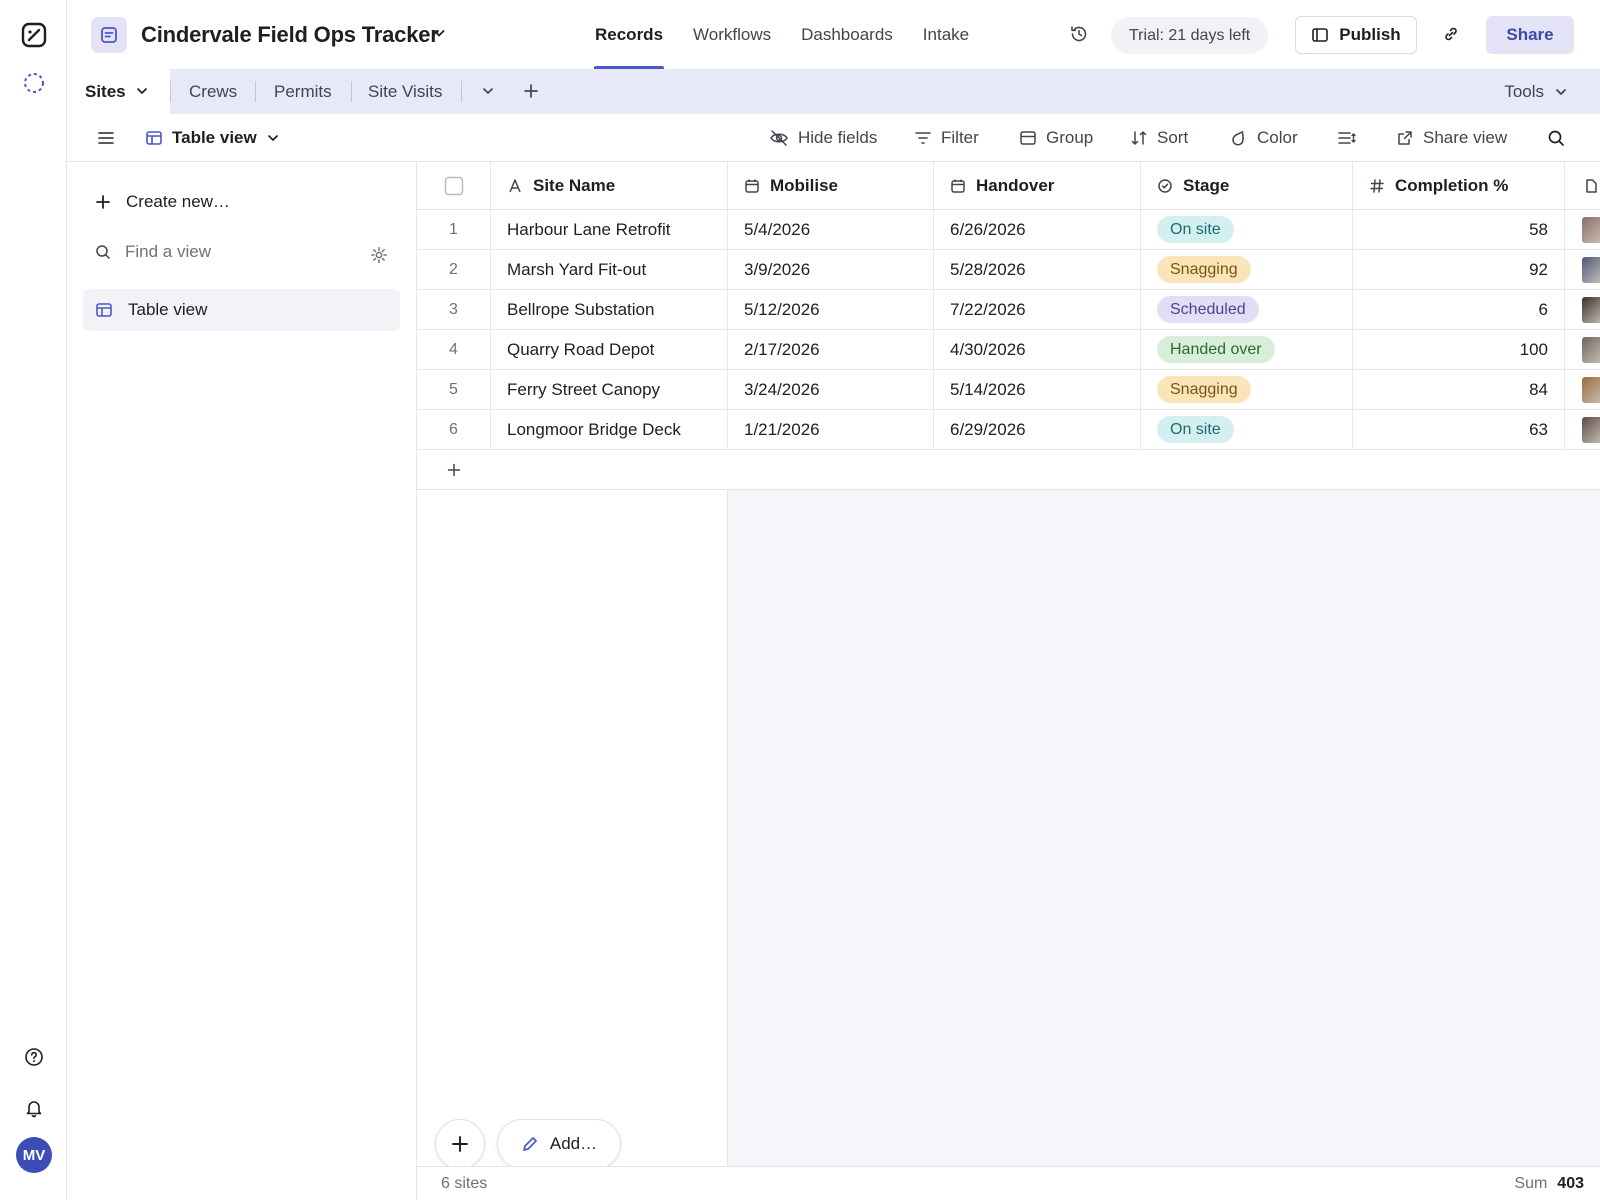 The width and height of the screenshot is (1600, 1200). I want to click on spinner-icon, so click(33, 82).